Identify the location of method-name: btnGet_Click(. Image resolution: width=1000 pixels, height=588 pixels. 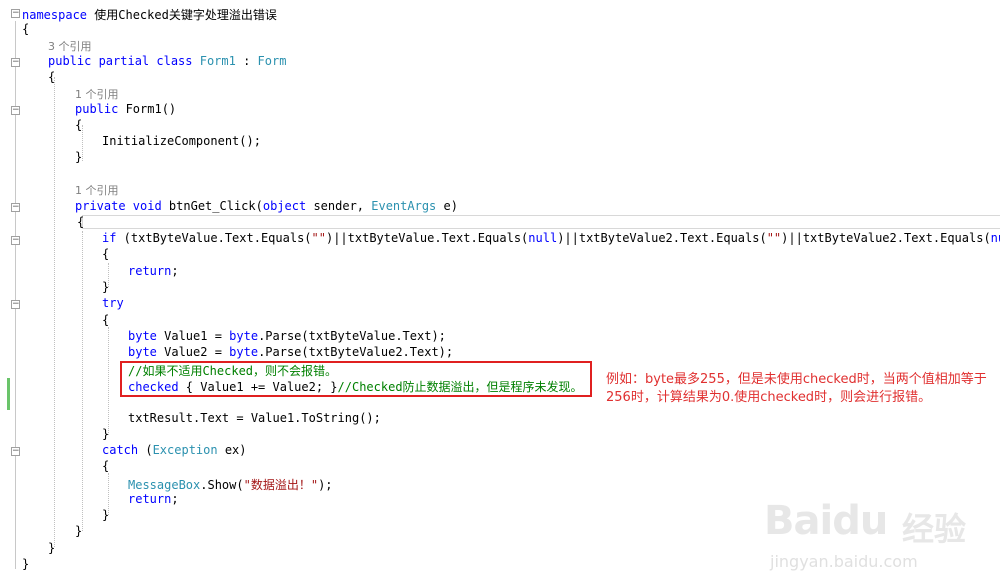
(212, 206).